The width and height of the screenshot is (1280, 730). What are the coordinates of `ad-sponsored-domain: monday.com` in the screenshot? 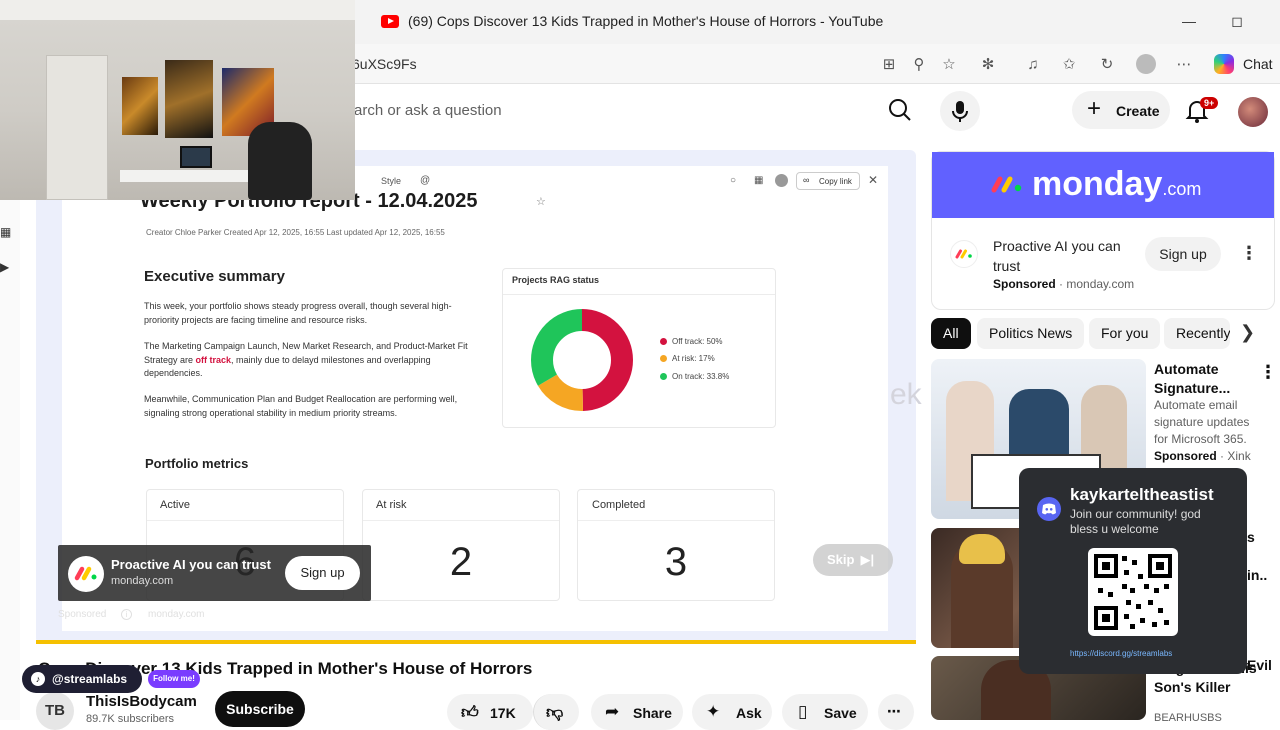 It's located at (176, 614).